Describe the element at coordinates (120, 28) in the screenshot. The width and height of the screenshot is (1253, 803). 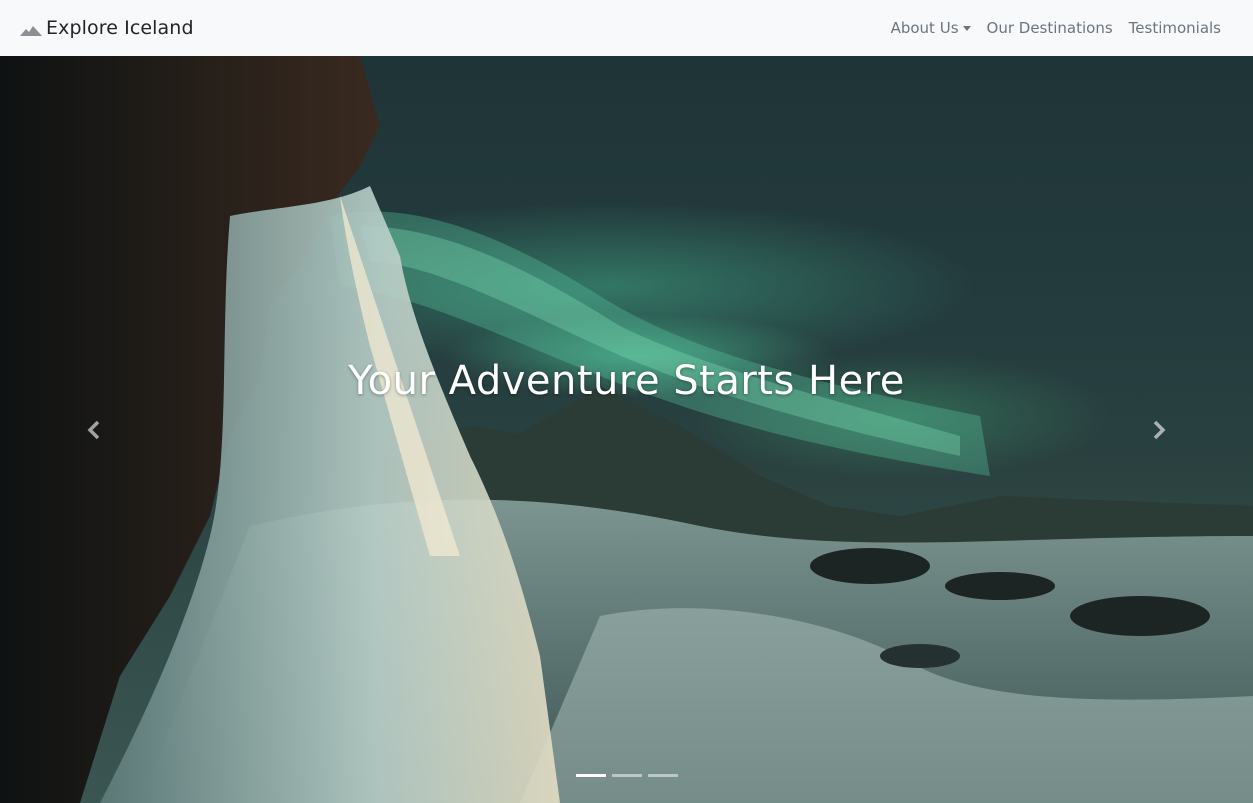
I see `brand-name: Explore Iceland` at that location.